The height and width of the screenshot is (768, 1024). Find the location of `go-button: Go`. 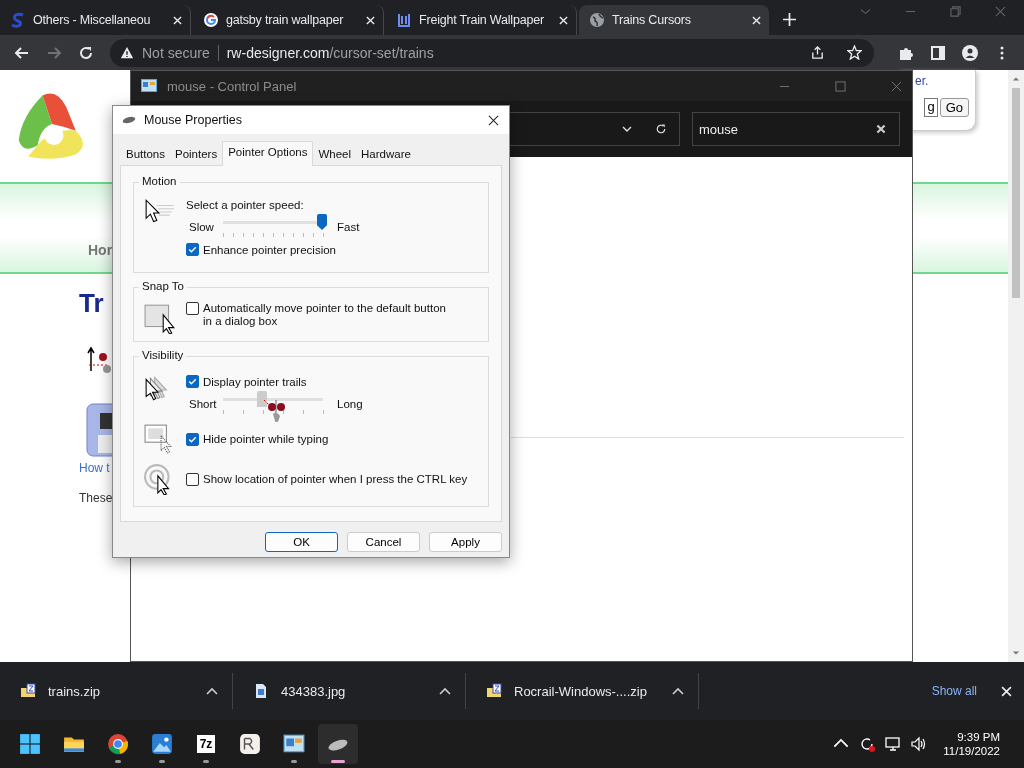

go-button: Go is located at coordinates (954, 107).